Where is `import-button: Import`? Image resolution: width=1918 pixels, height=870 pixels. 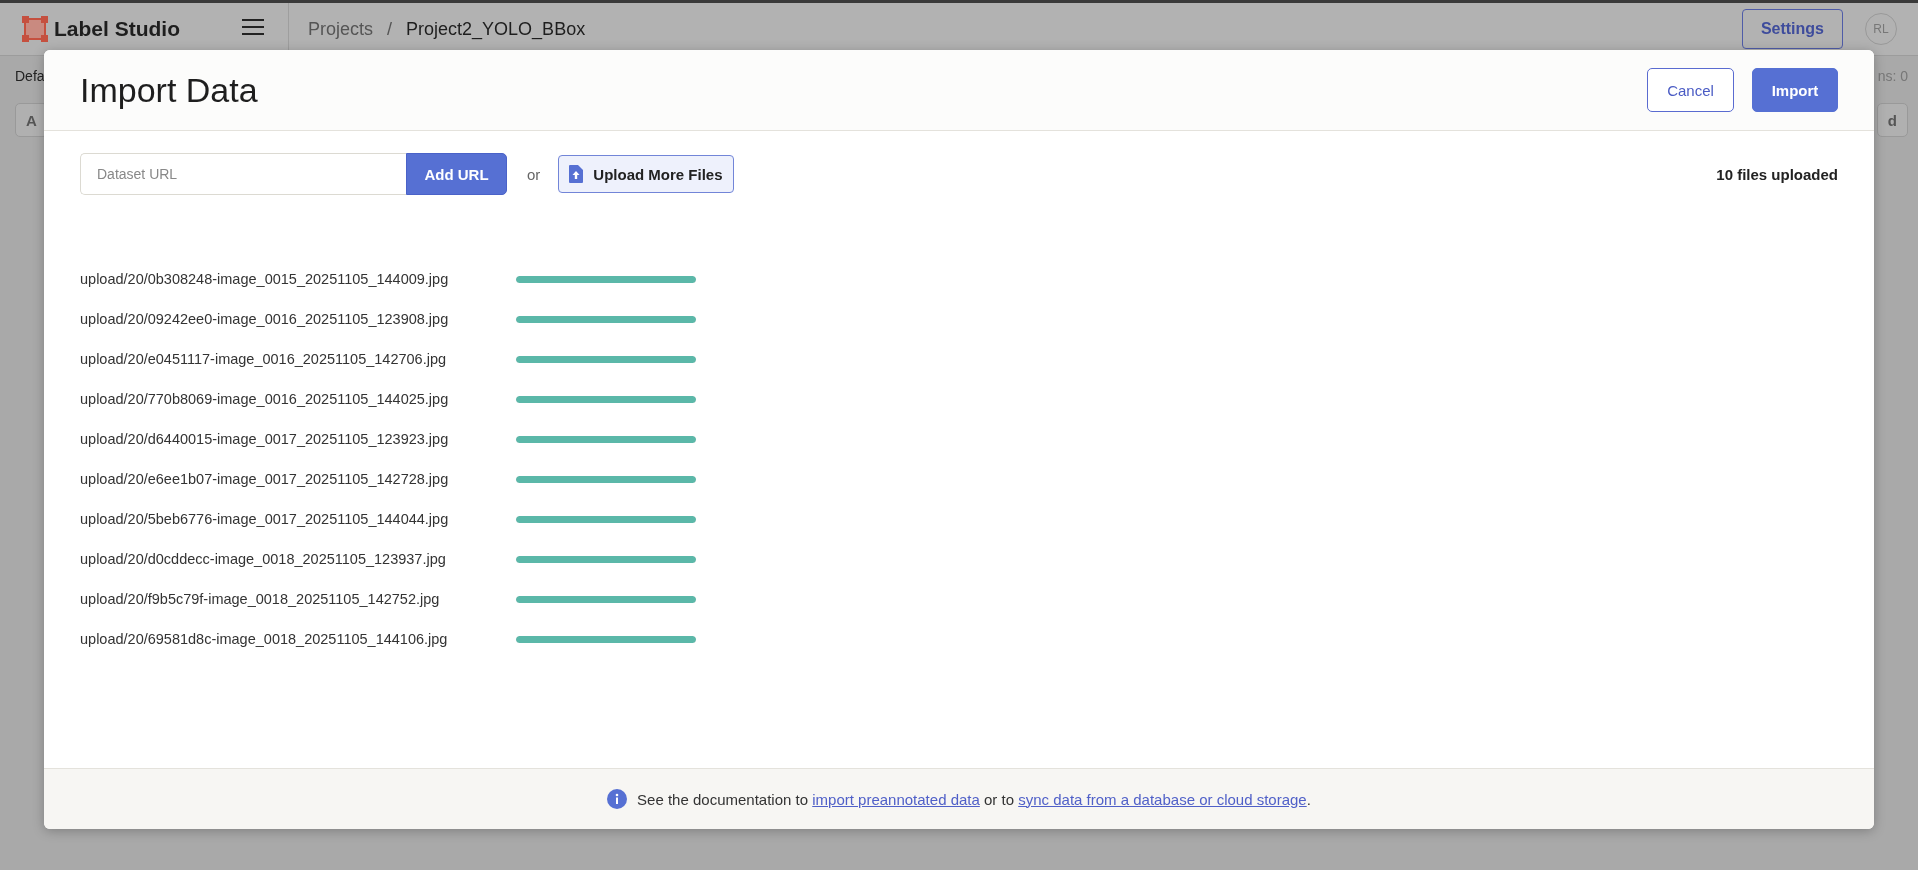
import-button: Import is located at coordinates (1795, 90).